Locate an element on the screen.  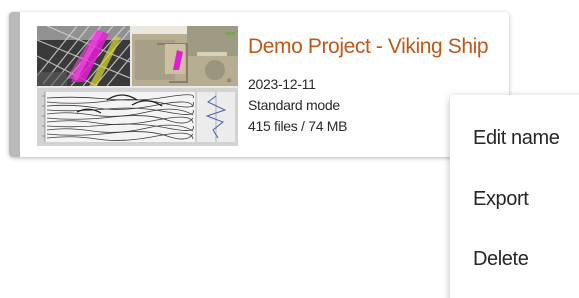
thumbnail-image: ⊙ is located at coordinates (137, 86).